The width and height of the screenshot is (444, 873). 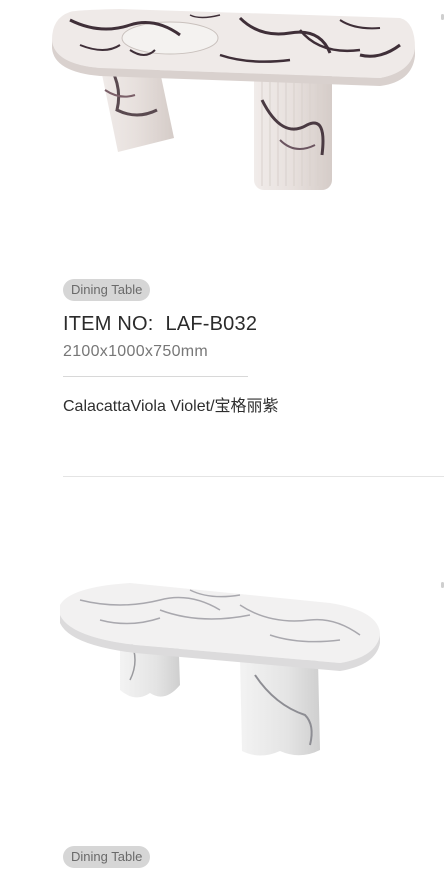 I want to click on item-number: ITEM NO: LAF-B032, so click(x=160, y=324).